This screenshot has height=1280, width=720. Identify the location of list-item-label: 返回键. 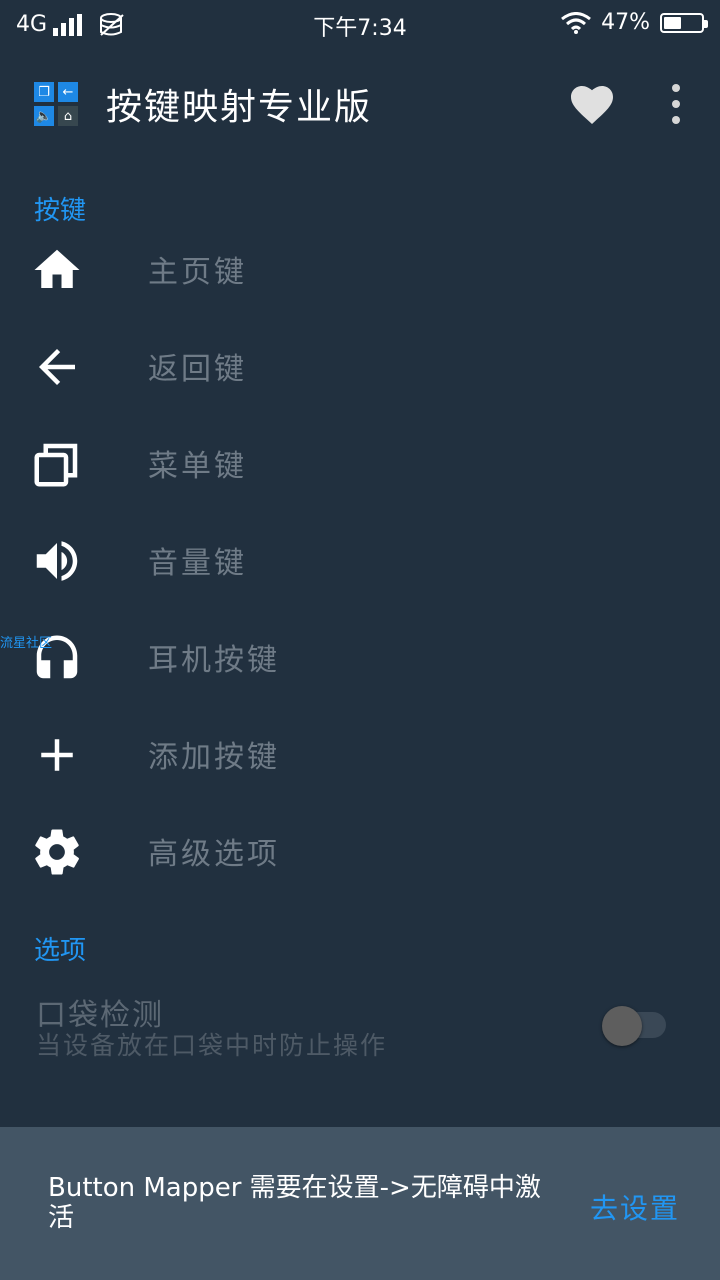
(197, 369).